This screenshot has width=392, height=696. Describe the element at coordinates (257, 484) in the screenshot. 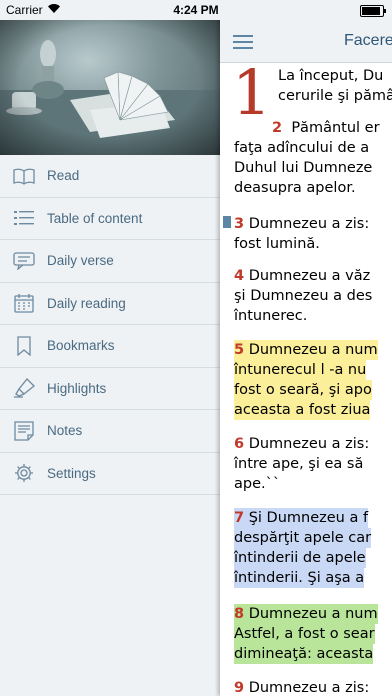

I see `verse-6-line-3: ape.``` at that location.